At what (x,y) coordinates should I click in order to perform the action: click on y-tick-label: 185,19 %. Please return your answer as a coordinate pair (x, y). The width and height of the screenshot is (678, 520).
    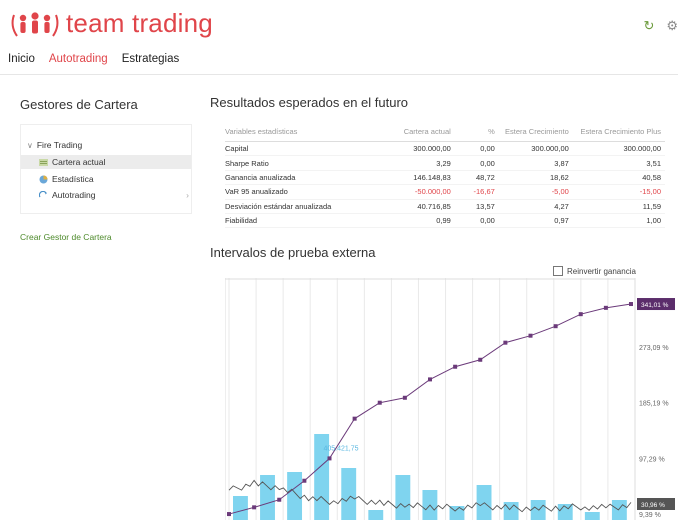
    Looking at the image, I should click on (654, 404).